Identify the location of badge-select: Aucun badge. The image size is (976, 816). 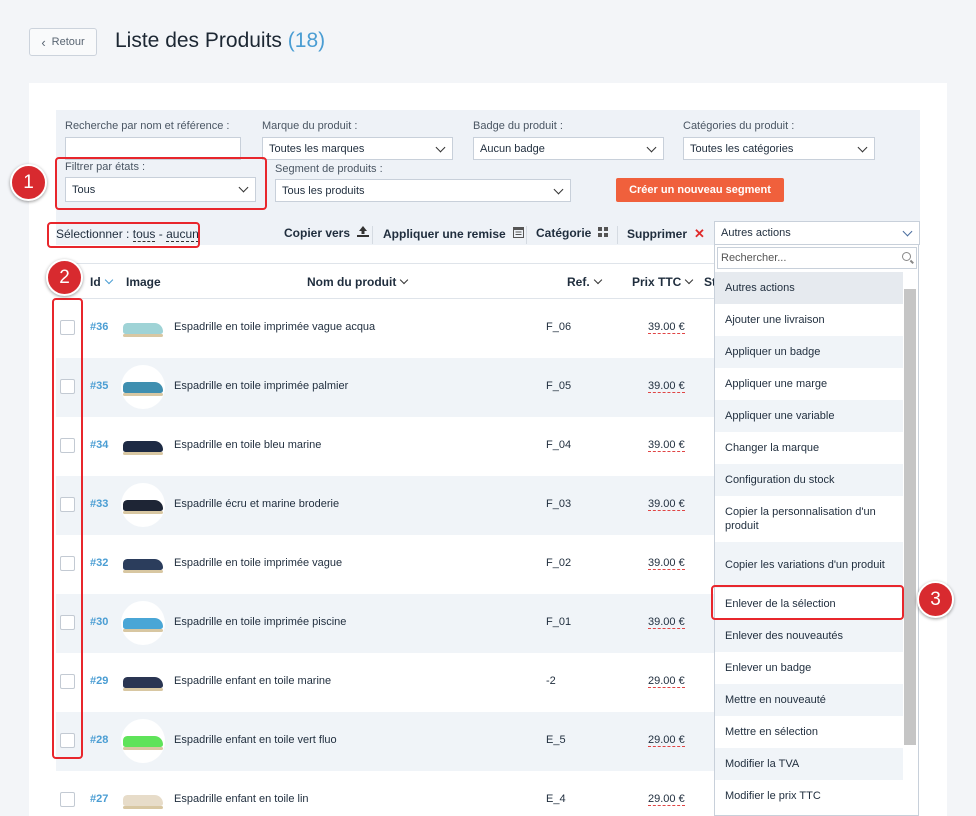
(568, 148).